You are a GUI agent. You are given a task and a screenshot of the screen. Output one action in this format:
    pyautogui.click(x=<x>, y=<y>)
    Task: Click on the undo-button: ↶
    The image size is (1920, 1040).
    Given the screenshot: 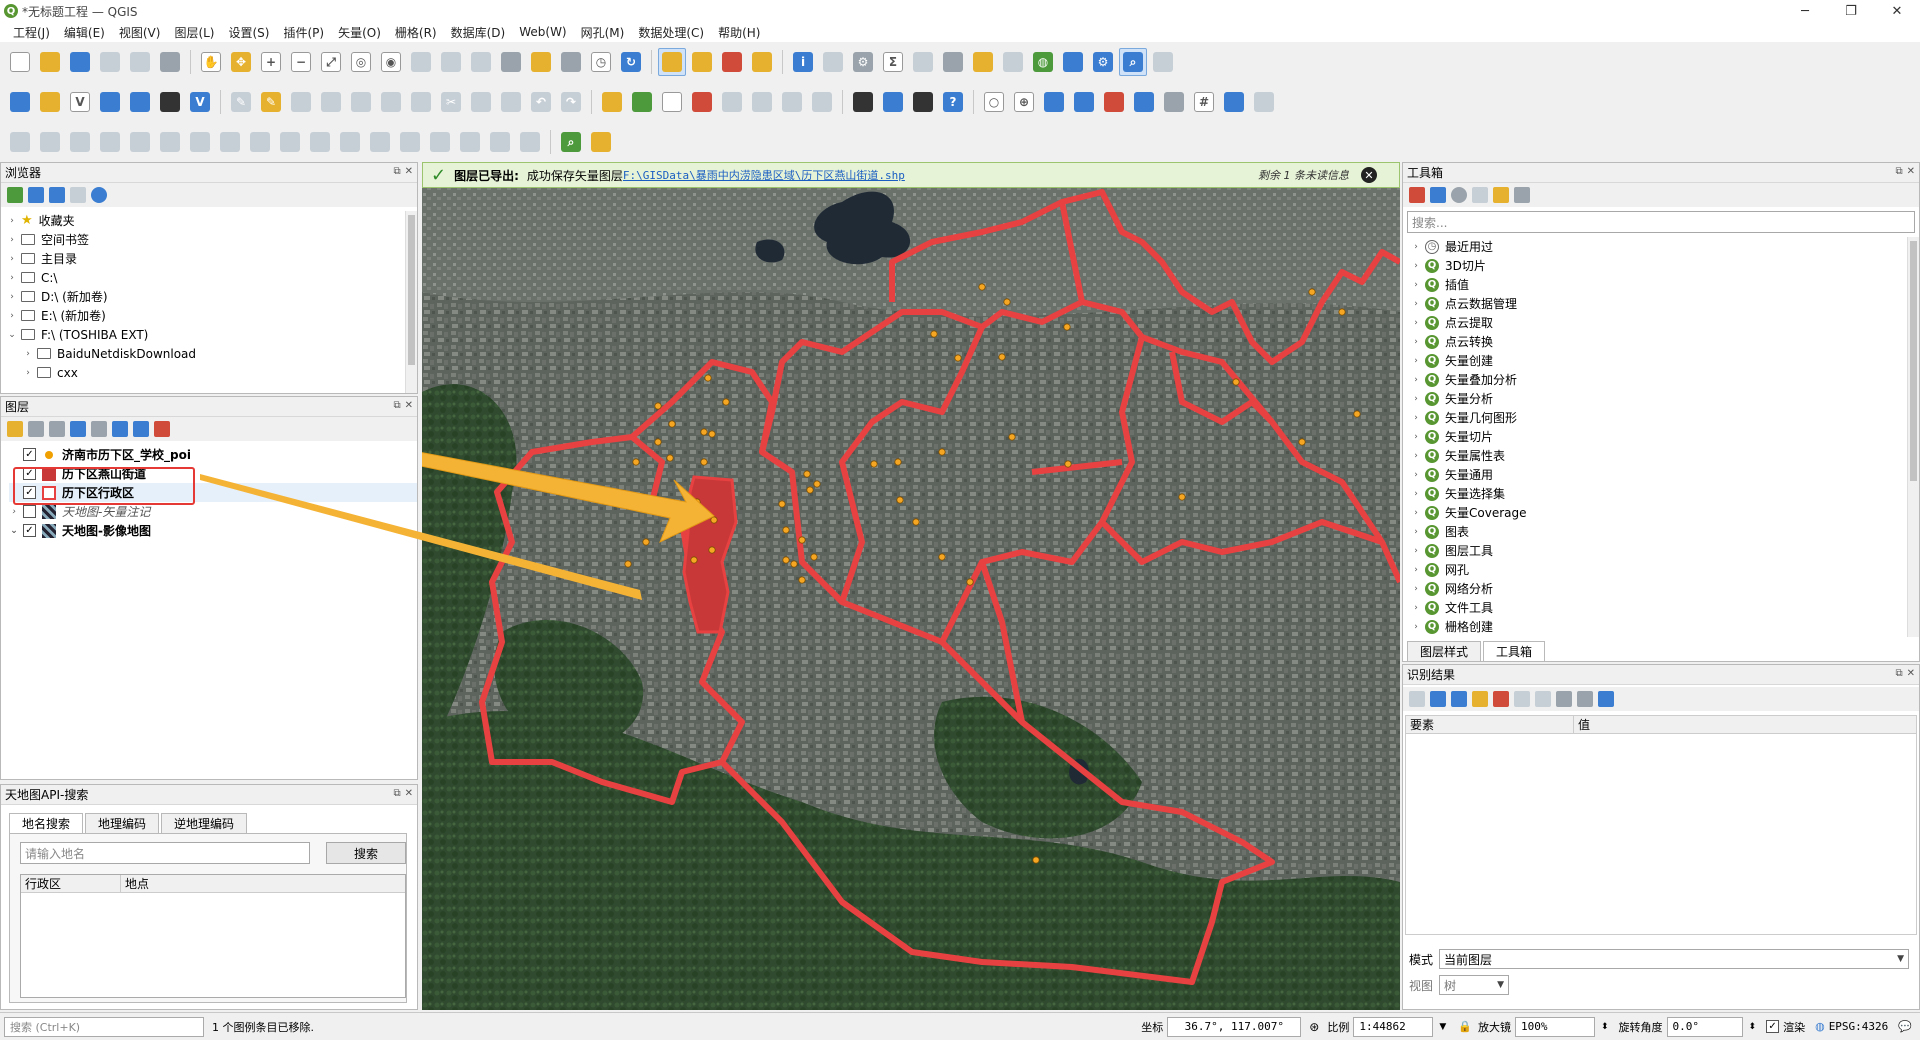 What is the action you would take?
    pyautogui.click(x=541, y=102)
    